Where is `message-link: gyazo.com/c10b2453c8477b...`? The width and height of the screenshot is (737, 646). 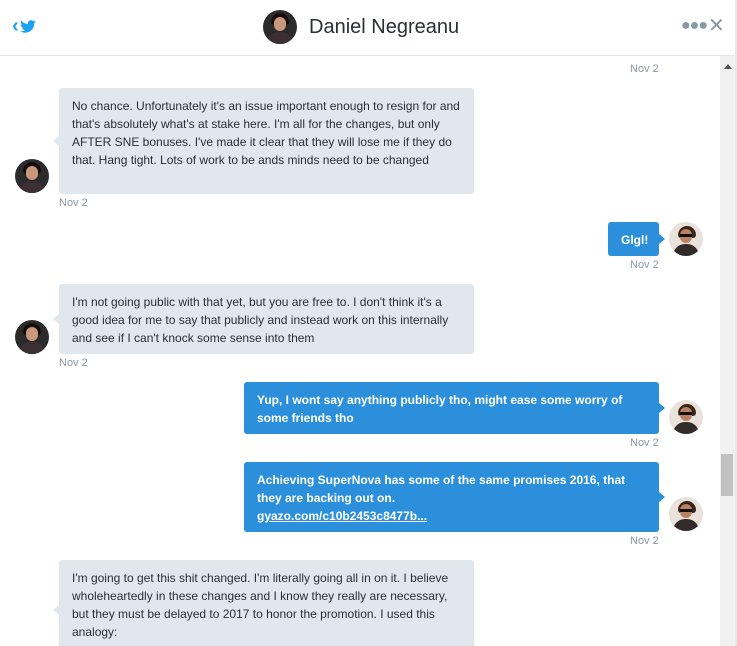
message-link: gyazo.com/c10b2453c8477b... is located at coordinates (342, 516).